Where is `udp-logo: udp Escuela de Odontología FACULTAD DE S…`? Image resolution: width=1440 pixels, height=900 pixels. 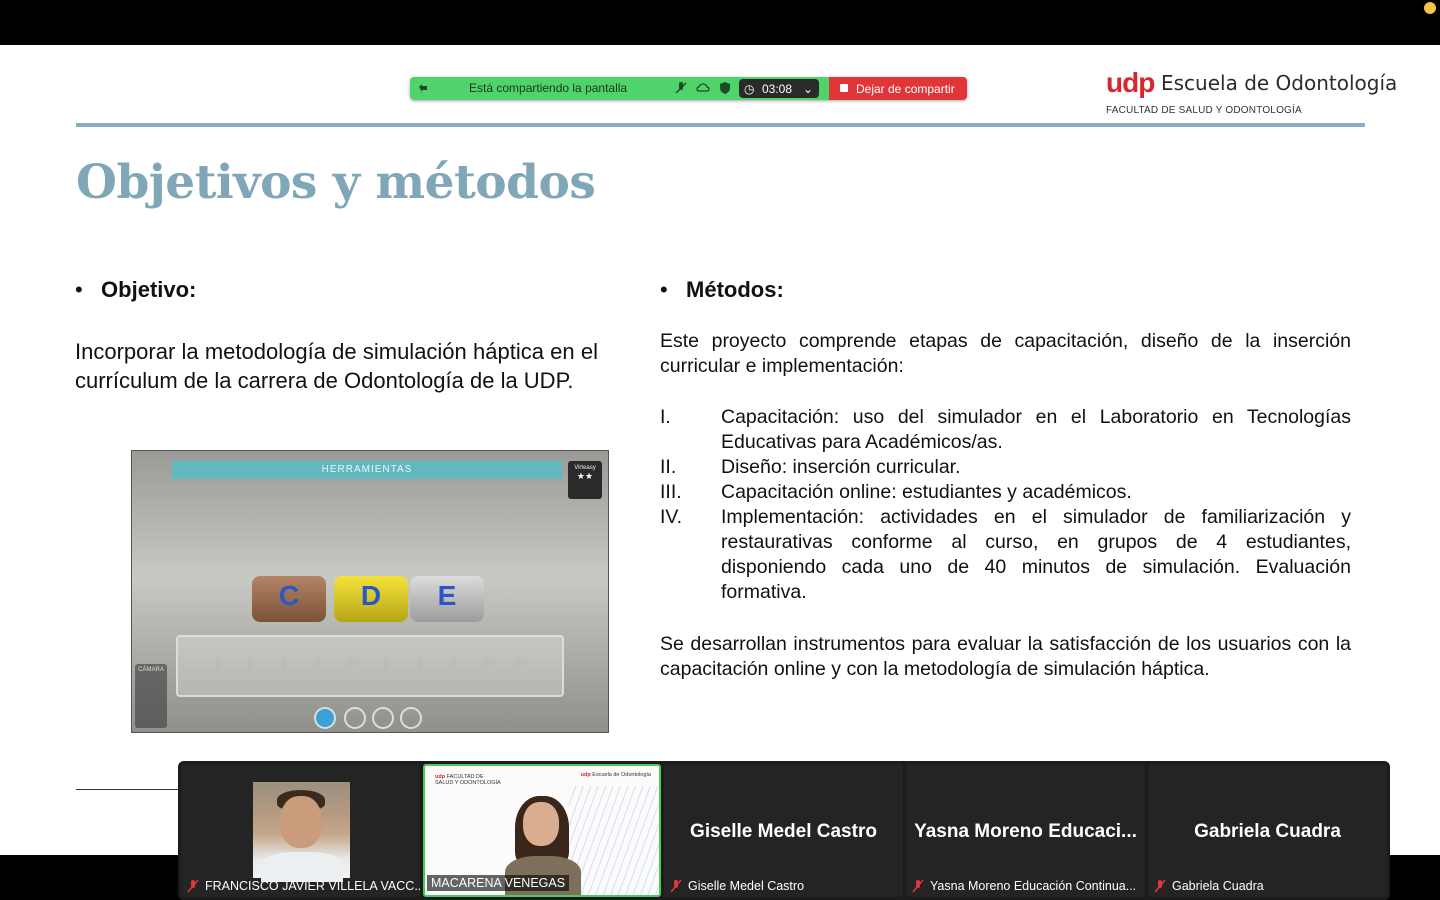
udp-logo: udp Escuela de Odontología FACULTAD DE S… is located at coordinates (1251, 94).